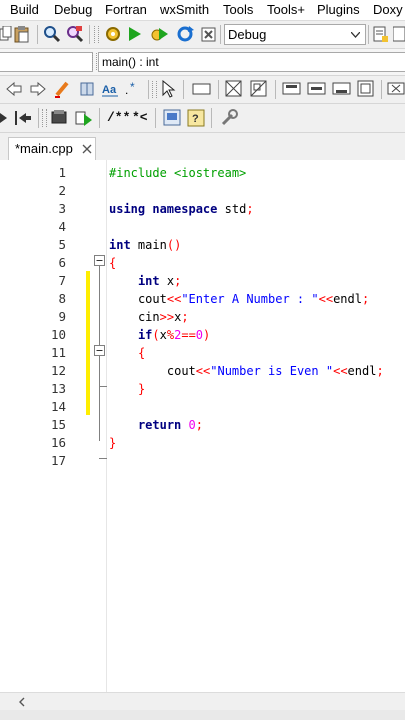 The width and height of the screenshot is (405, 720). Describe the element at coordinates (23, 118) in the screenshot. I see `step-out-icon` at that location.